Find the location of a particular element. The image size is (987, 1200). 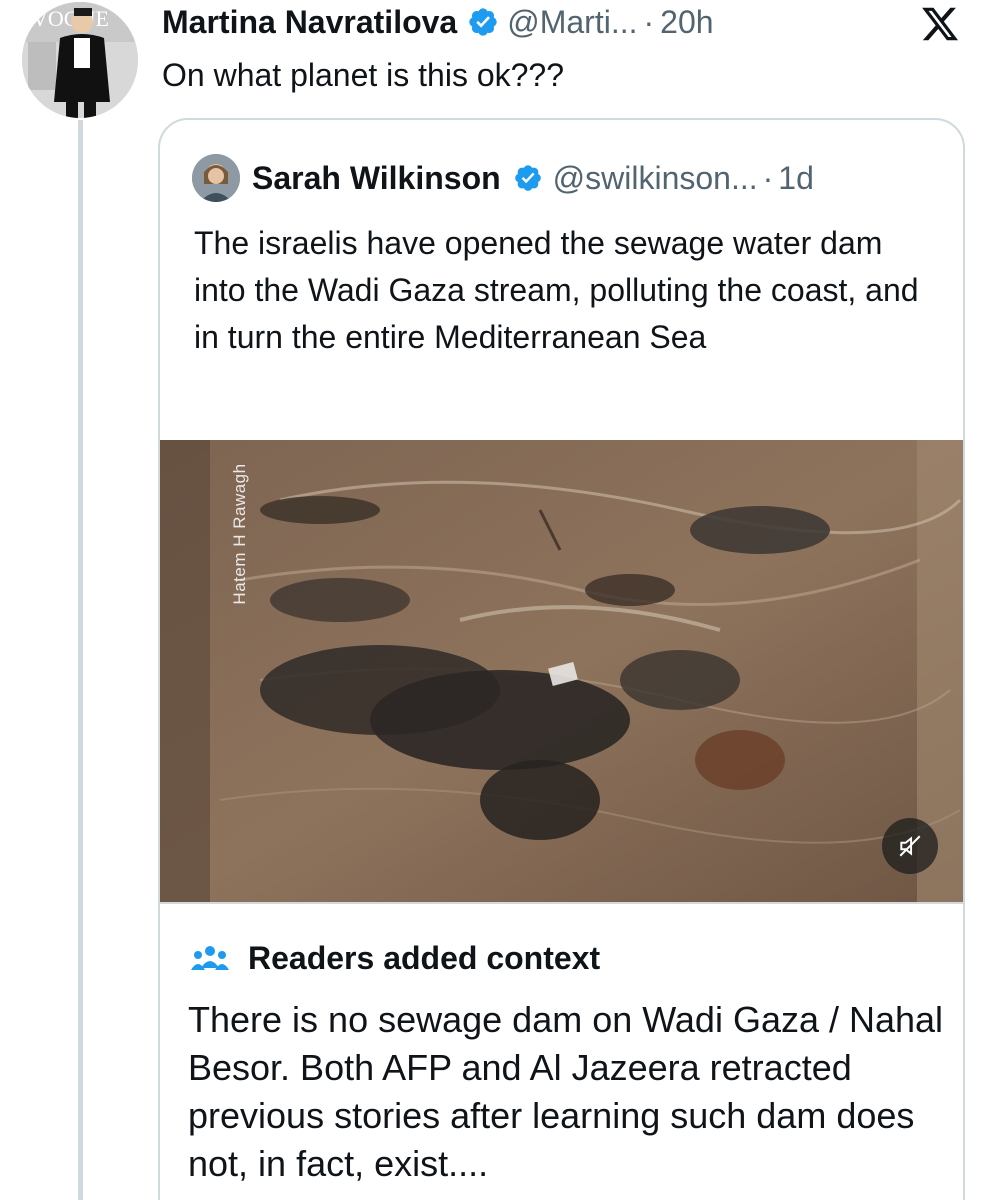

author-name: Martina Navratilova is located at coordinates (309, 22).